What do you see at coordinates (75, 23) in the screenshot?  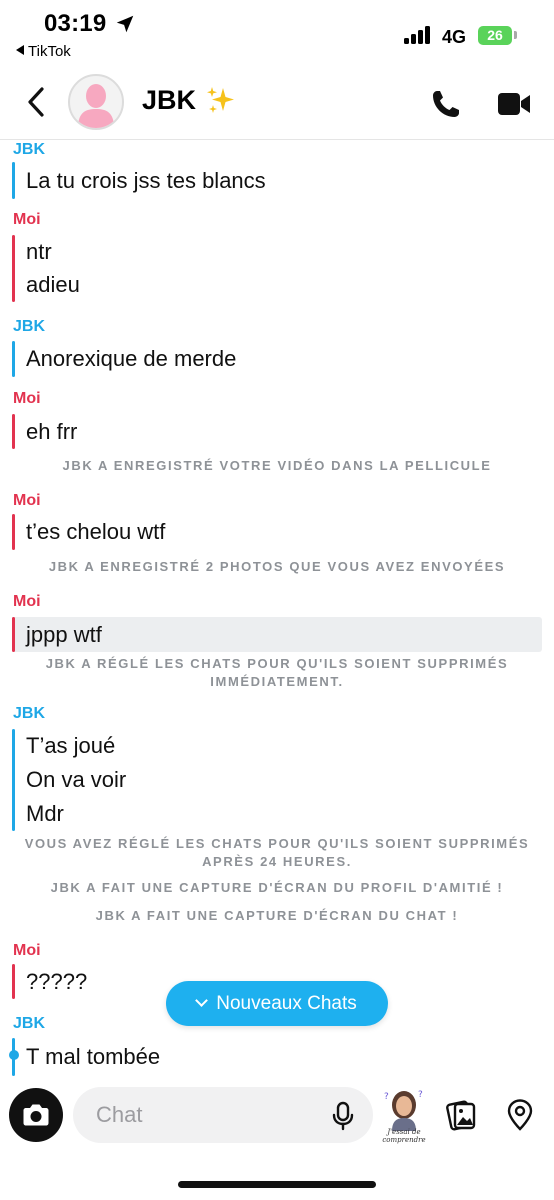 I see `status-time: 03:19` at bounding box center [75, 23].